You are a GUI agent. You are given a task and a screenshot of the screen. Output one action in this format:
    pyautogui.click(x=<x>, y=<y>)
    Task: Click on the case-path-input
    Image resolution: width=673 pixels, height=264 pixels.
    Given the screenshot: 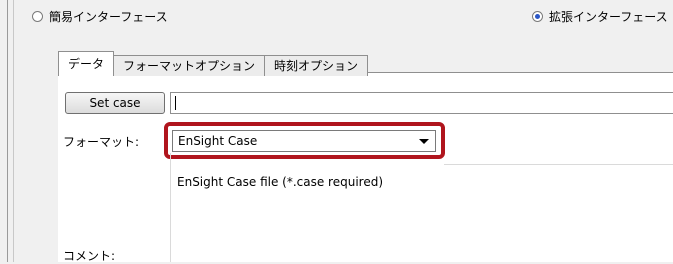 What is the action you would take?
    pyautogui.click(x=421, y=103)
    